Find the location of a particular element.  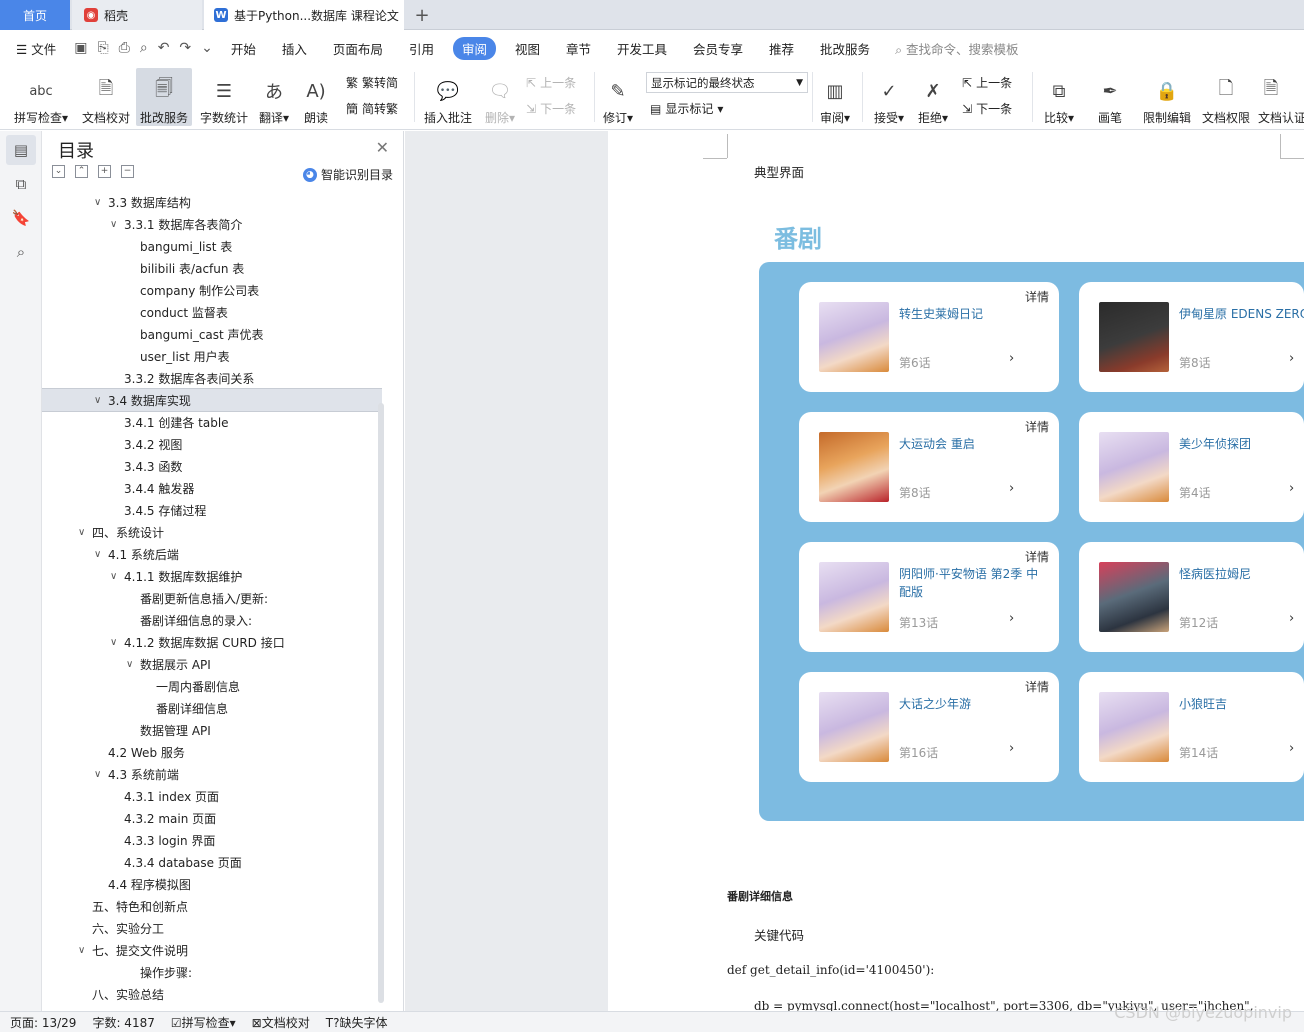

bangumi-card: 阴阳师·平安物语 第2季 中配版 第13话 › 详情 is located at coordinates (929, 597).